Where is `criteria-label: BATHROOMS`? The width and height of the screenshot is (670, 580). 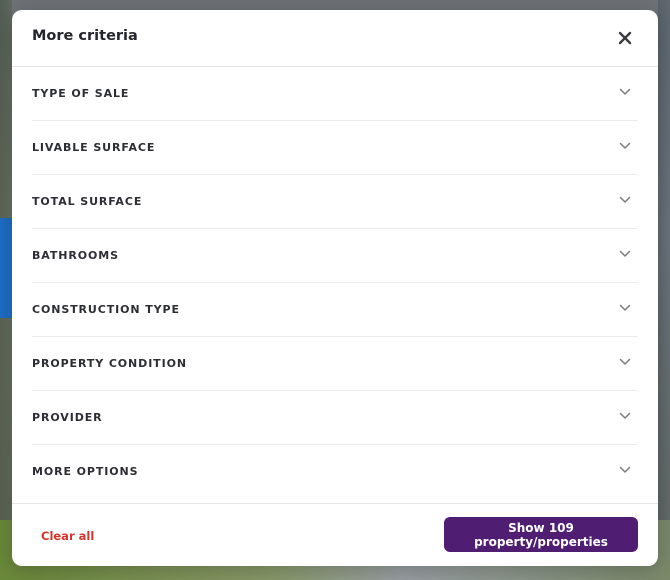 criteria-label: BATHROOMS is located at coordinates (75, 255).